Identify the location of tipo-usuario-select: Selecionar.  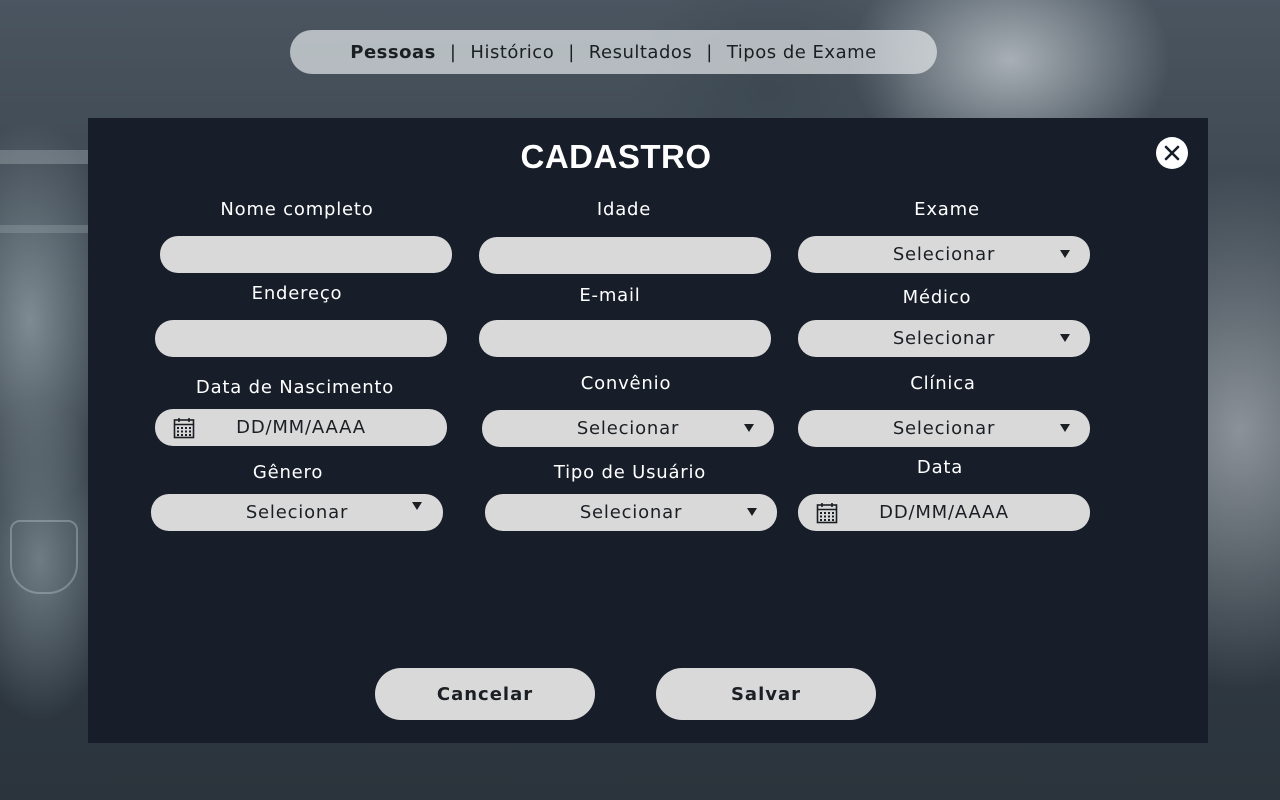
(631, 512).